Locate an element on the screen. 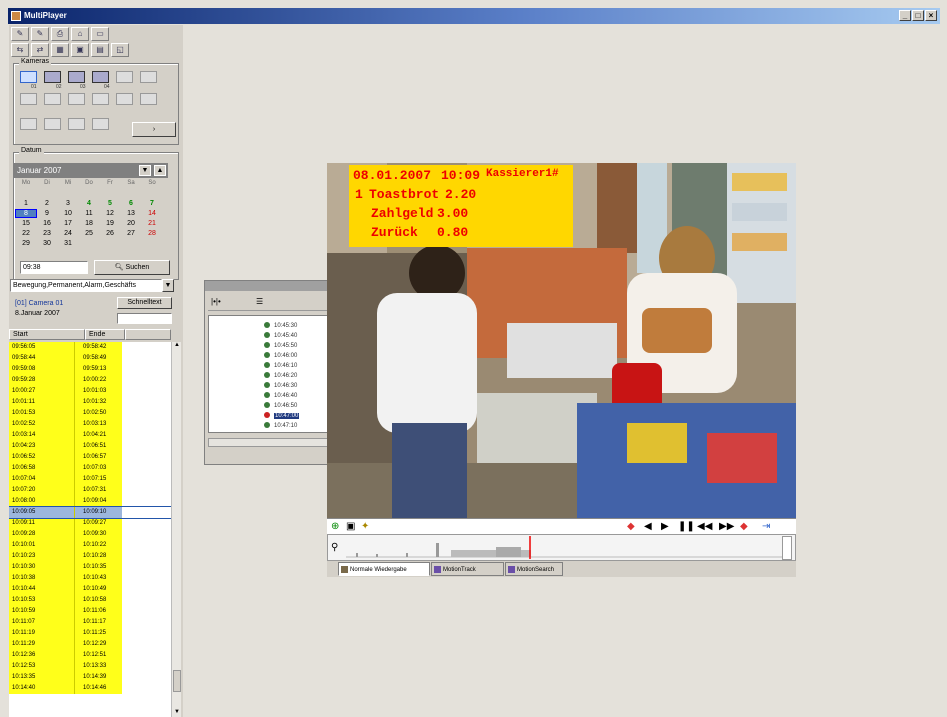  table-row: 10:09:11 10:09:27 is located at coordinates (90, 523).